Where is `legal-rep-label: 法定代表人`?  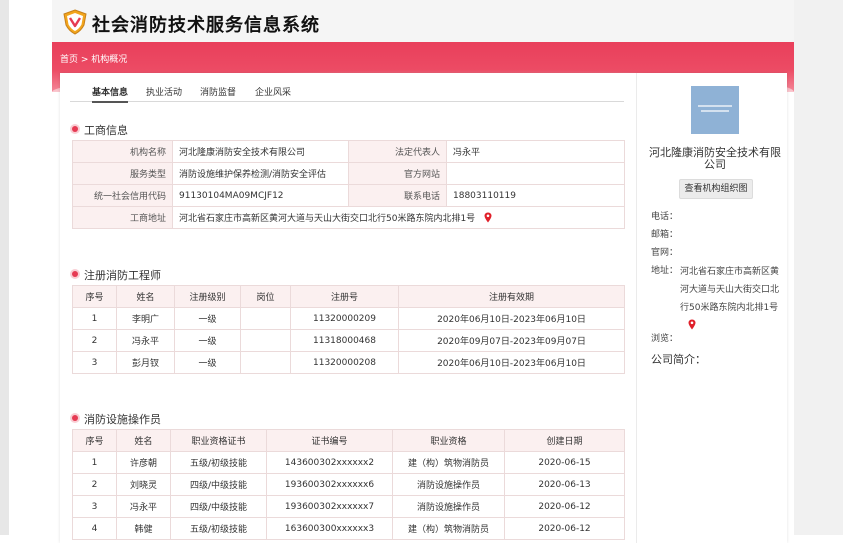
legal-rep-label: 法定代表人 is located at coordinates (397, 151).